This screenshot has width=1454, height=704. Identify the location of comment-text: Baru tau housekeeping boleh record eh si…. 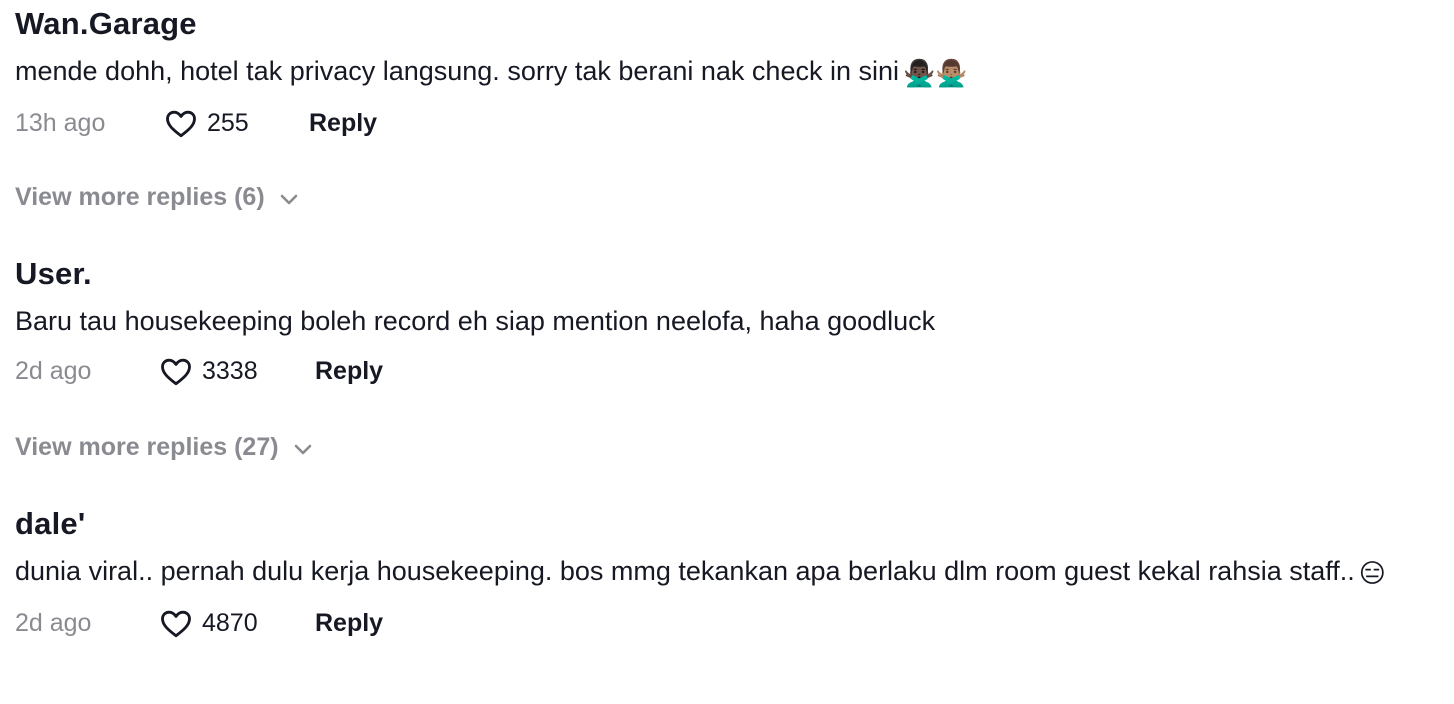
(719, 321).